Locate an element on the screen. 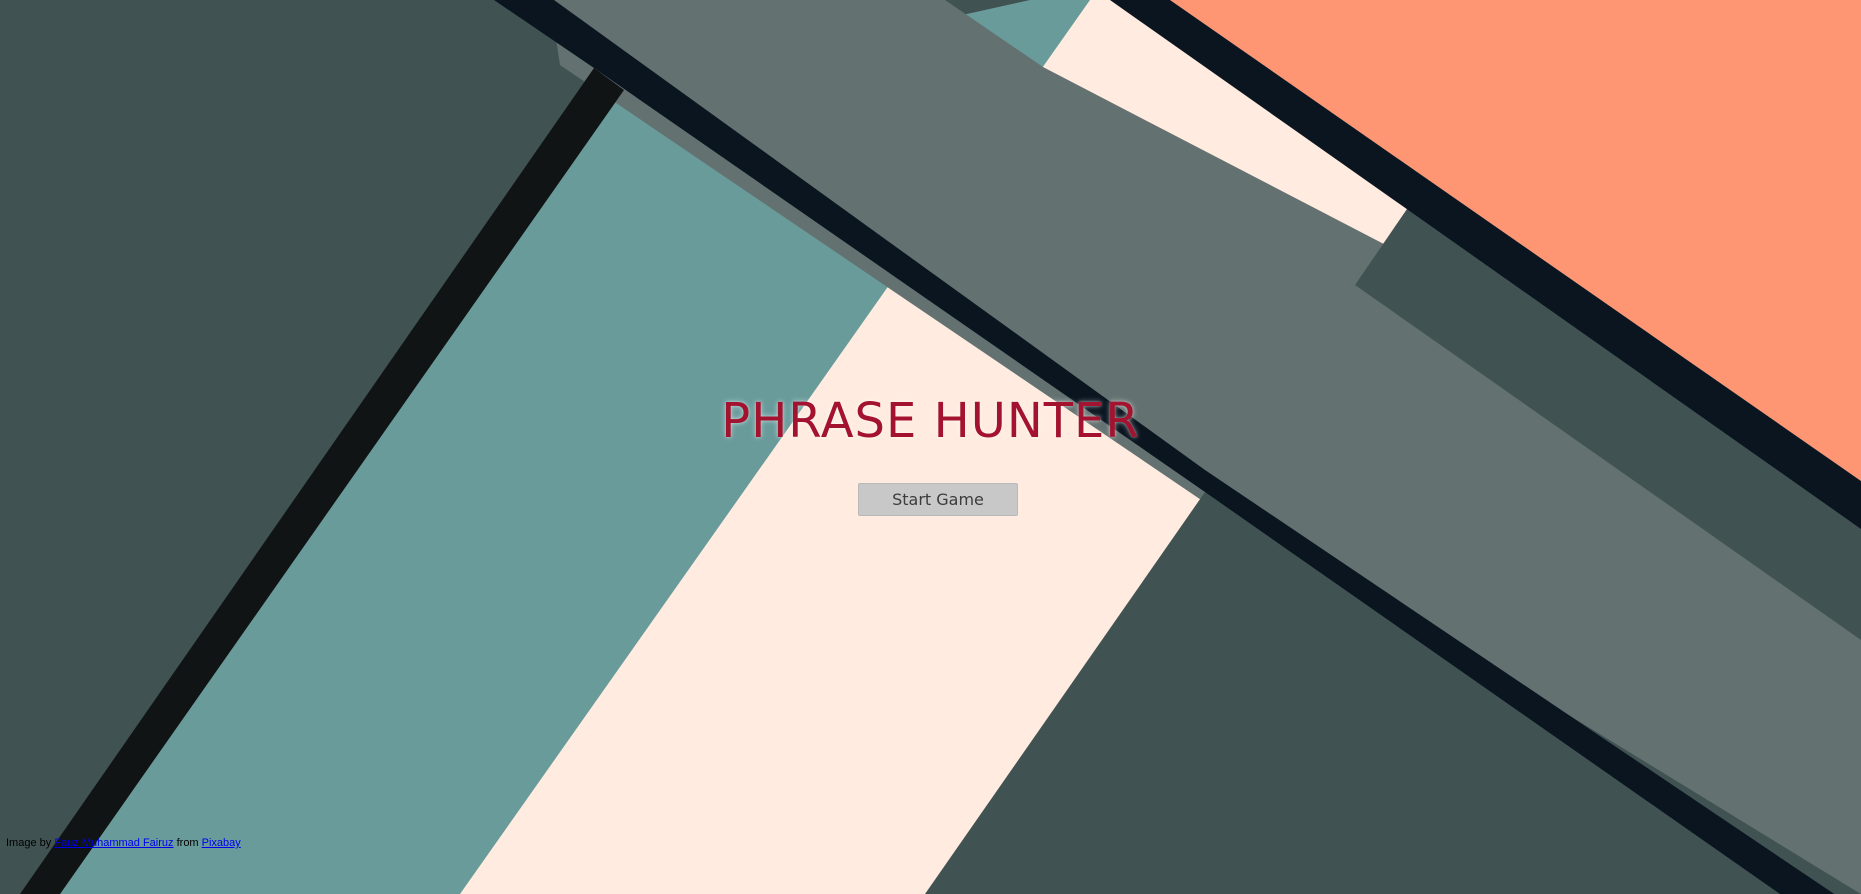 The height and width of the screenshot is (894, 1861). credit-author-link: Fauz Muhammad Fairuz is located at coordinates (113, 843).